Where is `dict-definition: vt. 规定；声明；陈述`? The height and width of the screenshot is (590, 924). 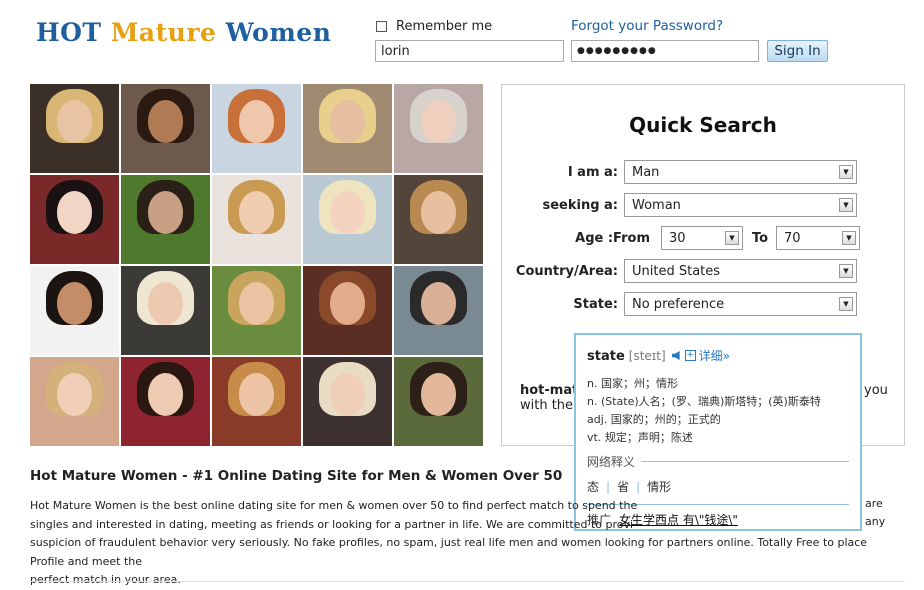 dict-definition: vt. 规定；声明；陈述 is located at coordinates (640, 437).